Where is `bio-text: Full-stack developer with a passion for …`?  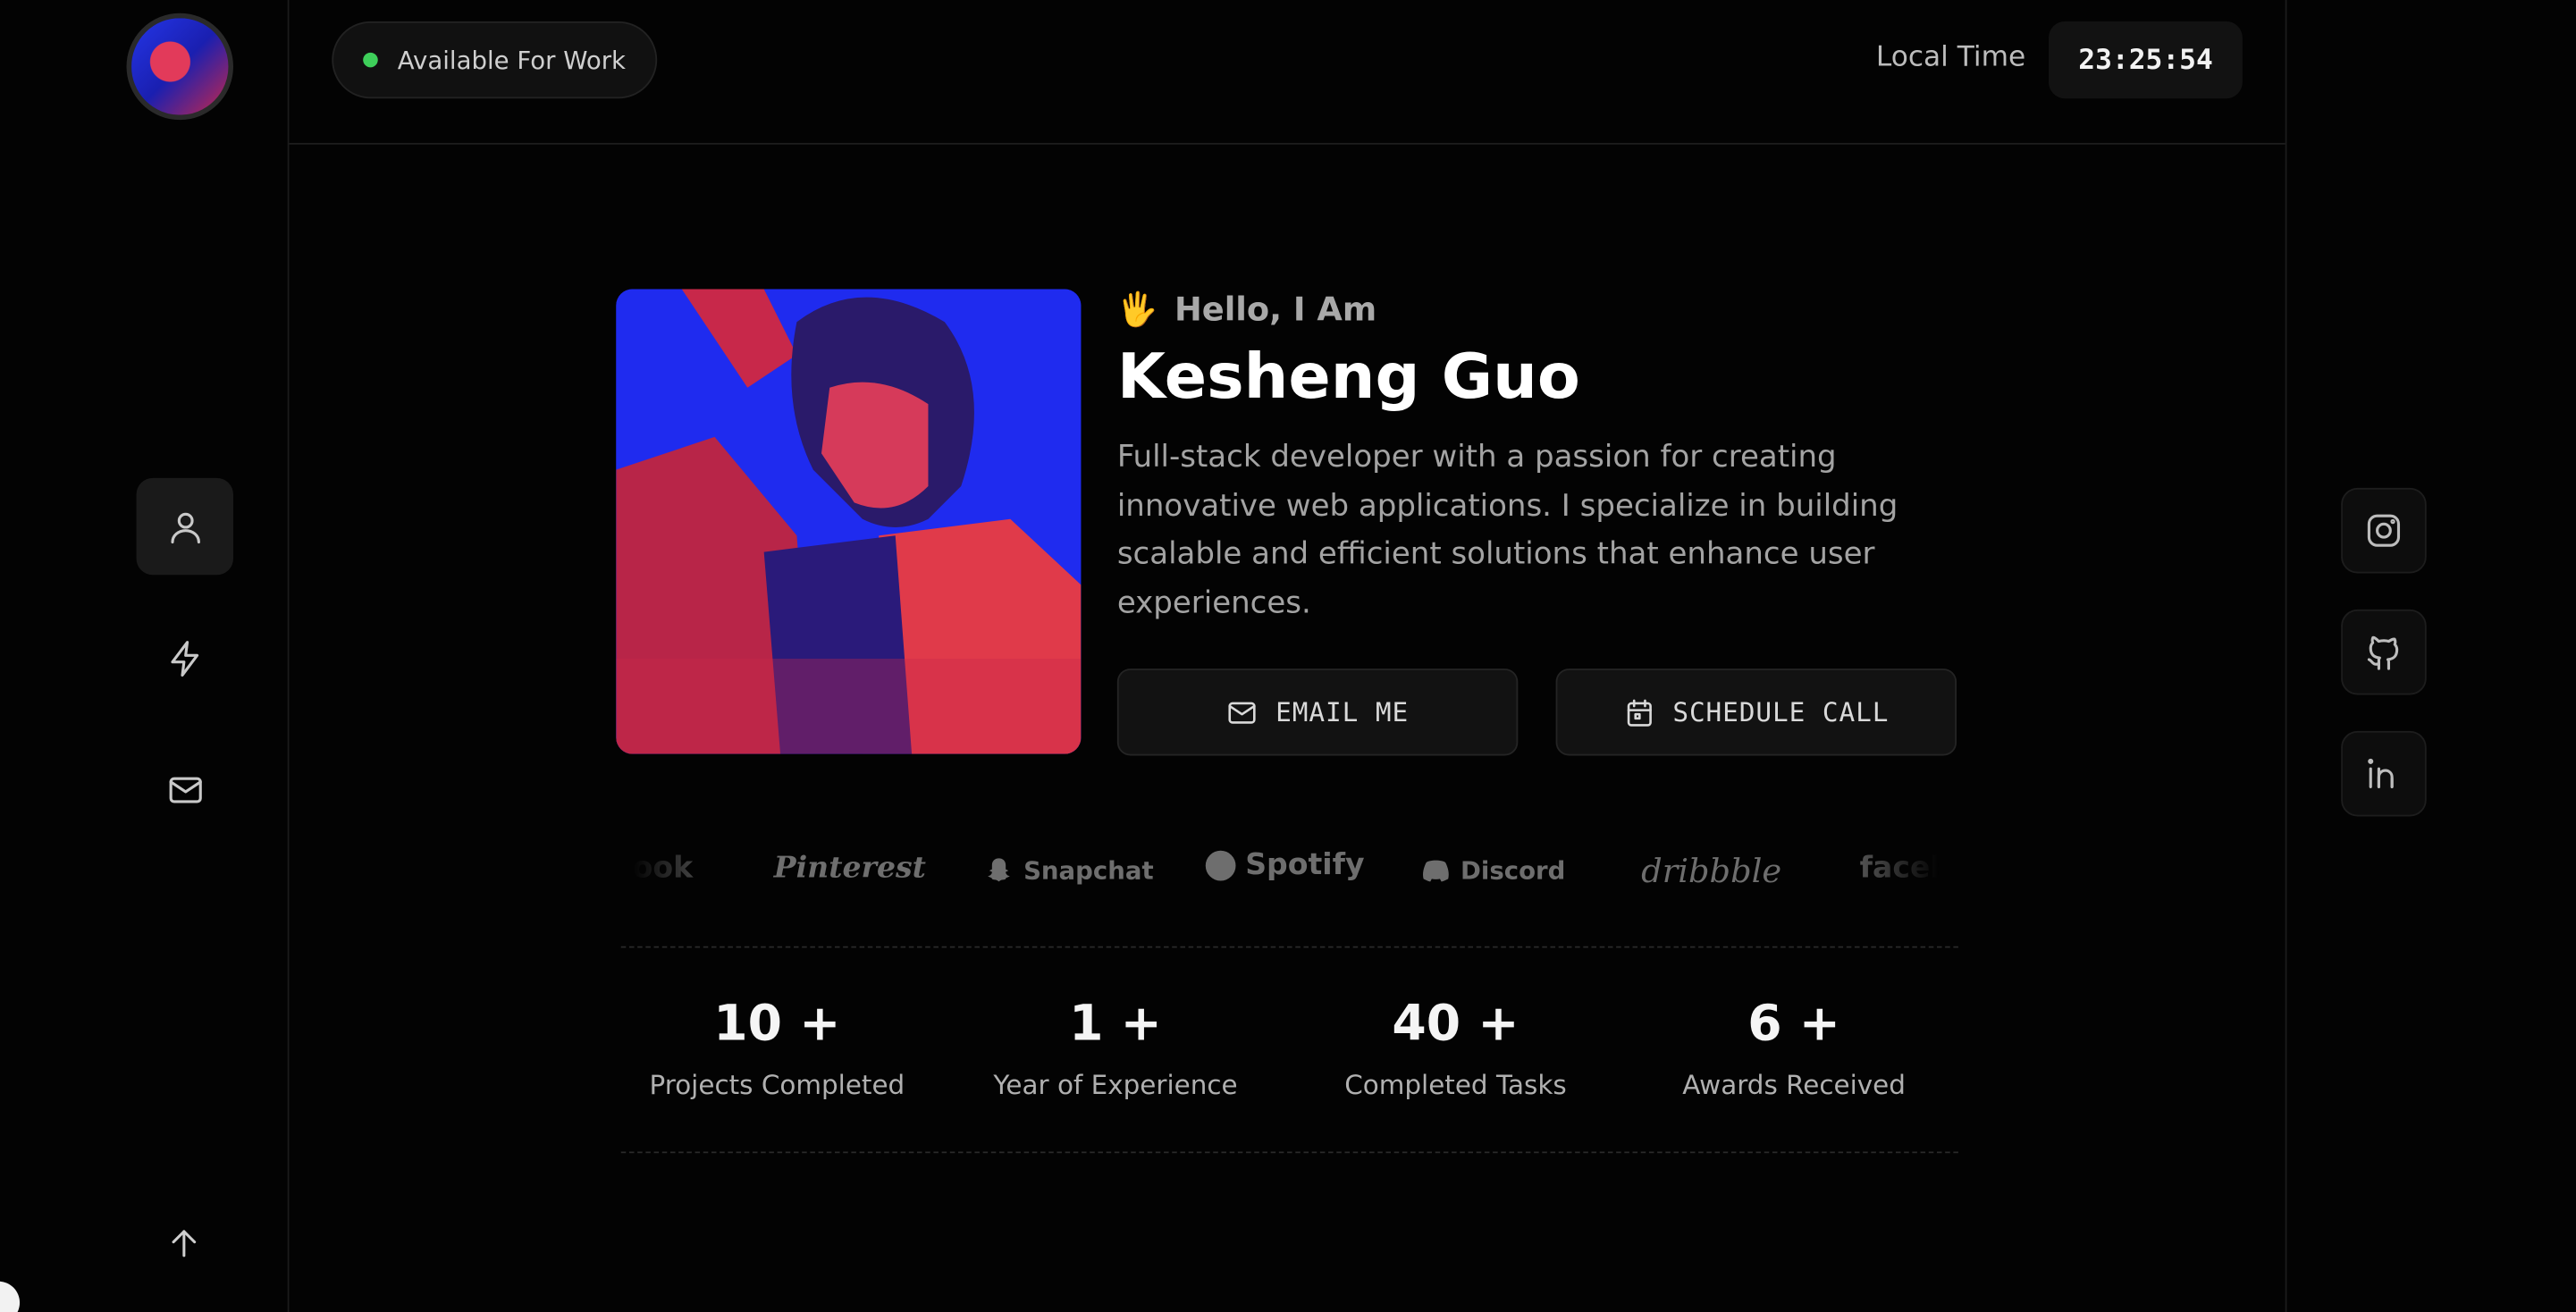
bio-text: Full-stack developer with a passion for … is located at coordinates (1507, 530).